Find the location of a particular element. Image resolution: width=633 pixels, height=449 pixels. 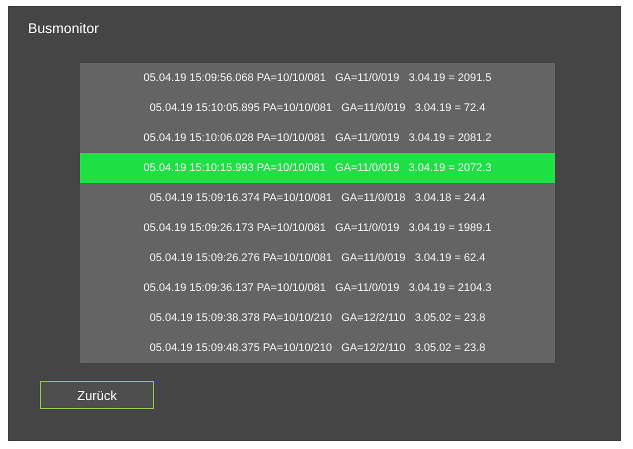

back-button: Zurück is located at coordinates (97, 395).